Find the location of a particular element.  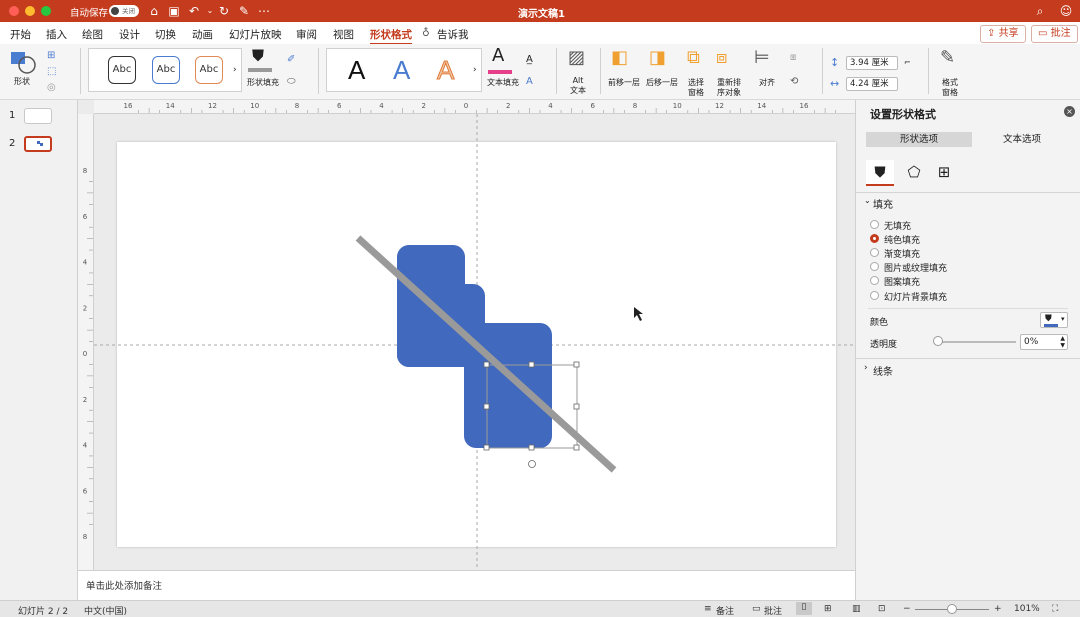

wordart-sample-3: A is located at coordinates (445, 70).